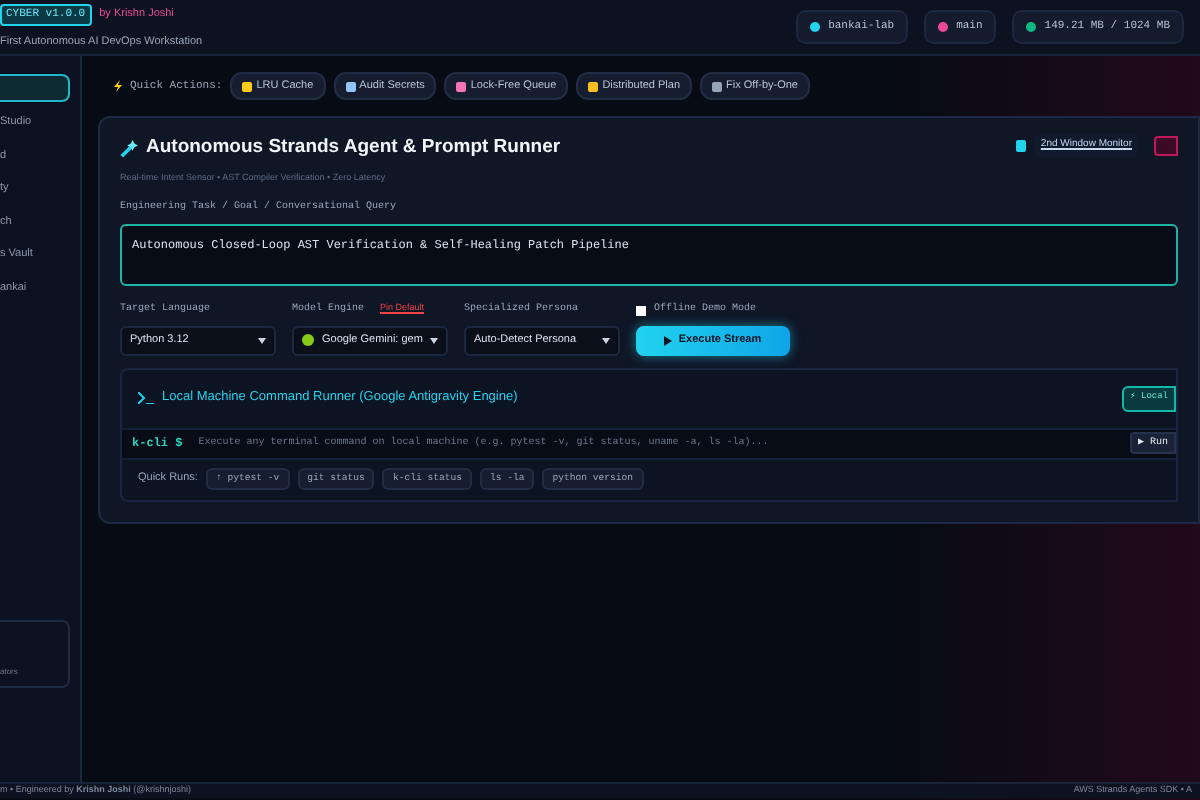 The image size is (1200, 800). What do you see at coordinates (353, 148) in the screenshot?
I see `runner-title: Autonomous Strands Agent & Prompt Runner` at bounding box center [353, 148].